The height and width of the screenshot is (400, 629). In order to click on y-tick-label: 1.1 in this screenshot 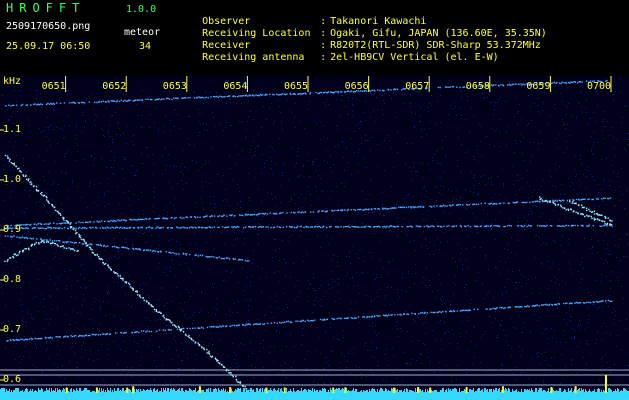, I will do `click(12, 129)`.